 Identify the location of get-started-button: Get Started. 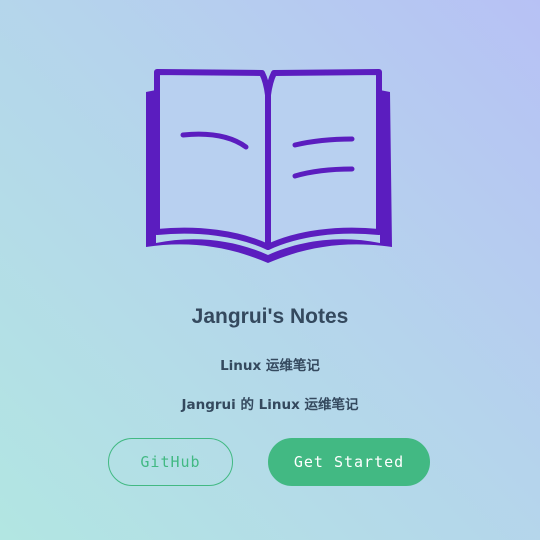
(349, 462).